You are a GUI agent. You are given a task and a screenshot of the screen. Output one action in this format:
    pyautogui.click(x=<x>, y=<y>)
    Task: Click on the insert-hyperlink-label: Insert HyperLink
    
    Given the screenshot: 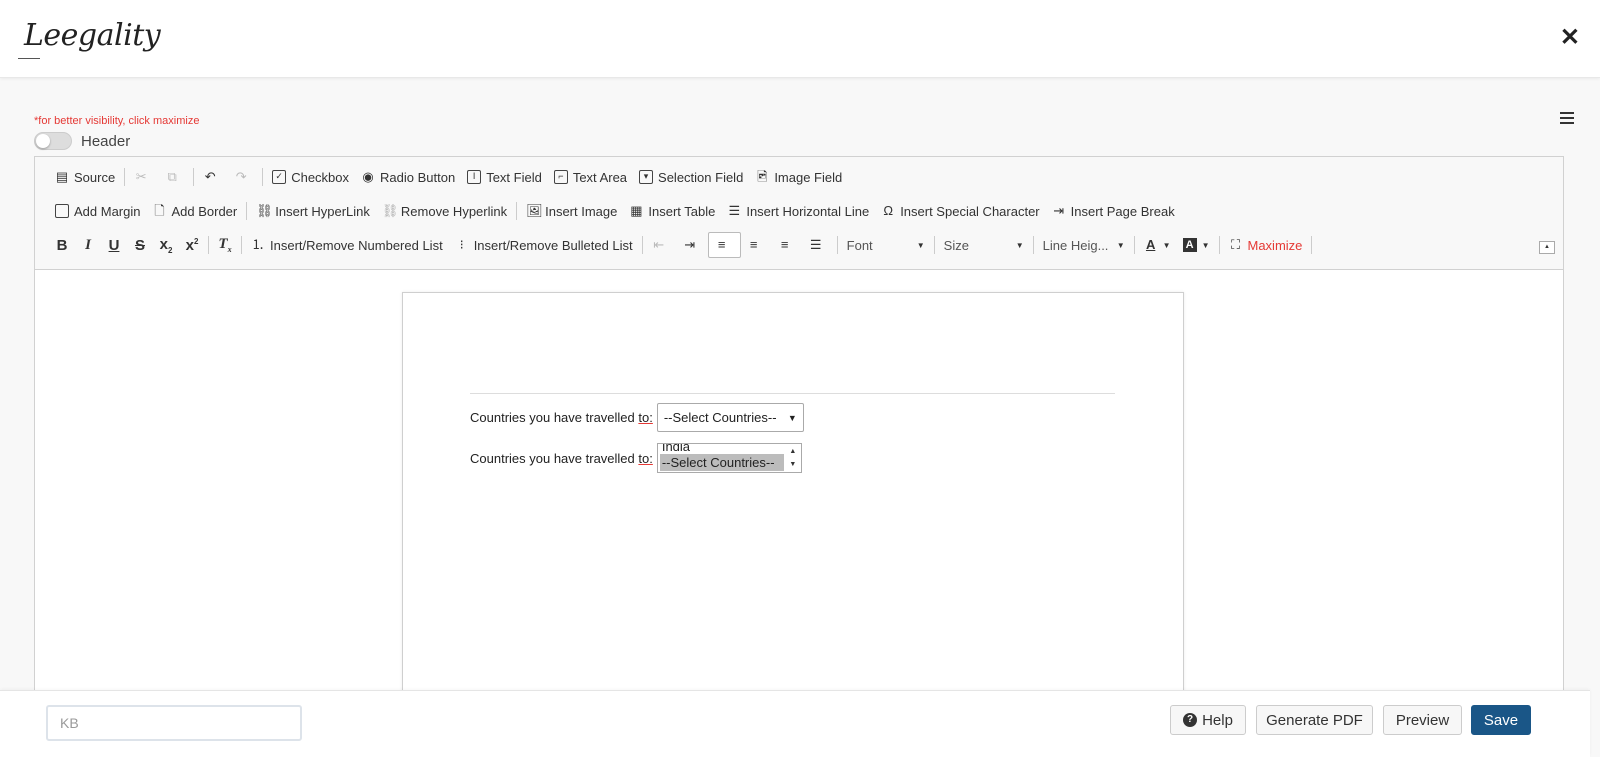 What is the action you would take?
    pyautogui.click(x=322, y=211)
    